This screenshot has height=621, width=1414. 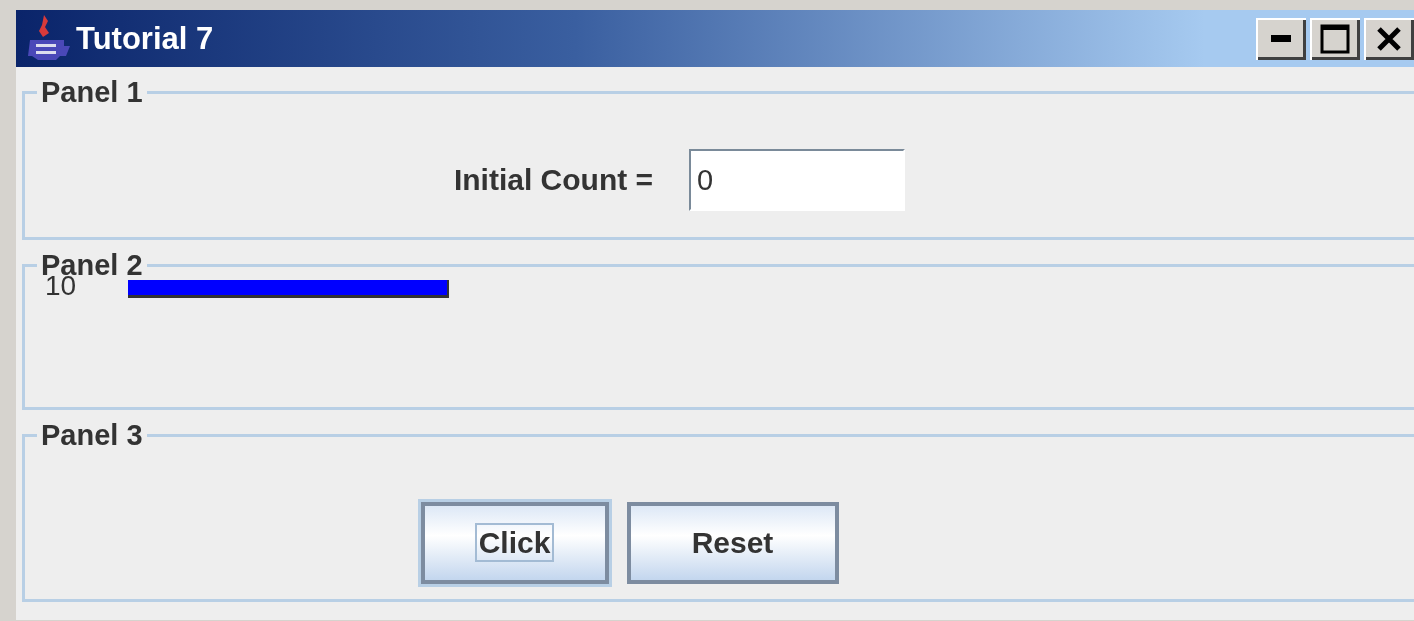 I want to click on count-field: 0, so click(x=797, y=180).